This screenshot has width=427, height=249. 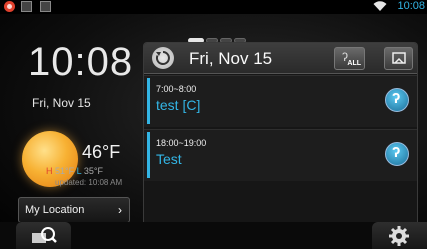 What do you see at coordinates (213, 235) in the screenshot?
I see `bottom-bar` at bounding box center [213, 235].